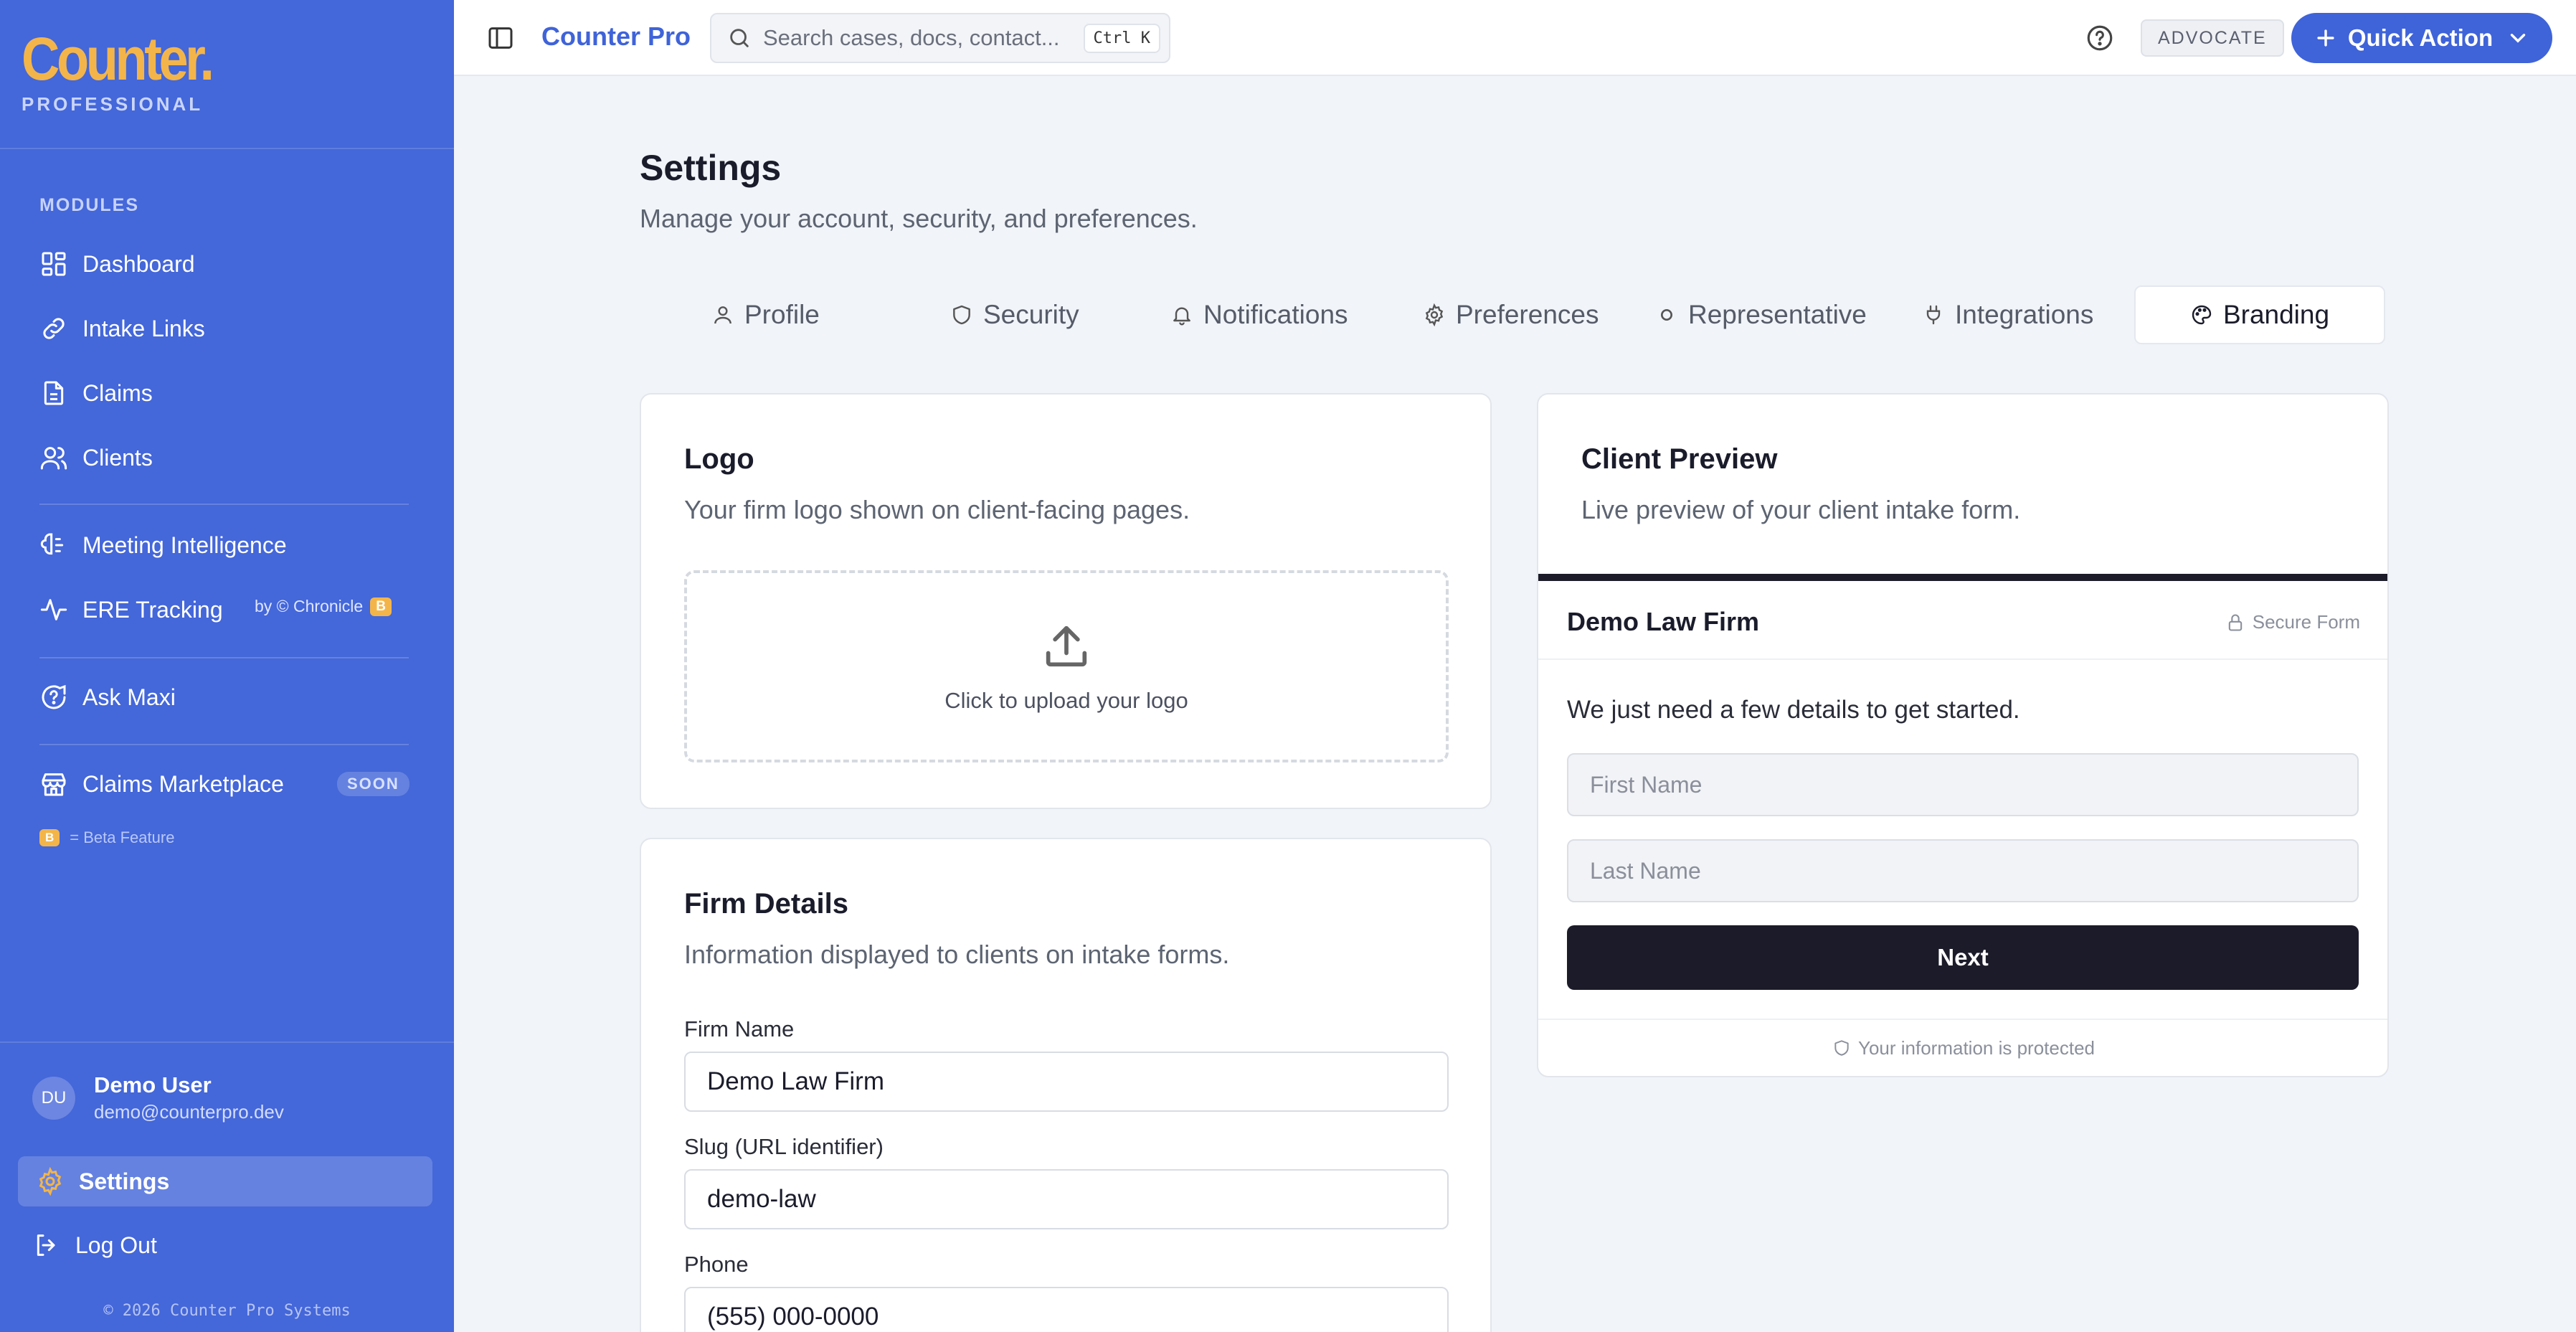  Describe the element at coordinates (2202, 315) in the screenshot. I see `palette-icon` at that location.